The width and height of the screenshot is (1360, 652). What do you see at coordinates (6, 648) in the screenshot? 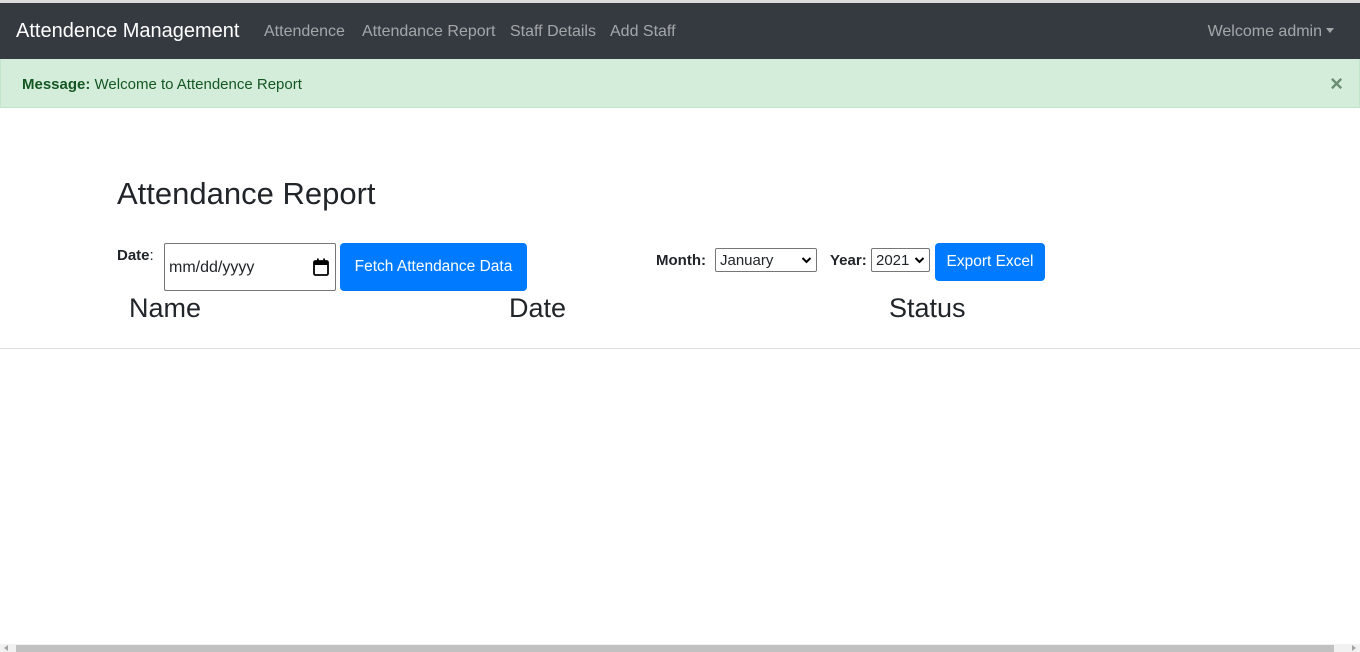
I see `scroll-left-icon` at bounding box center [6, 648].